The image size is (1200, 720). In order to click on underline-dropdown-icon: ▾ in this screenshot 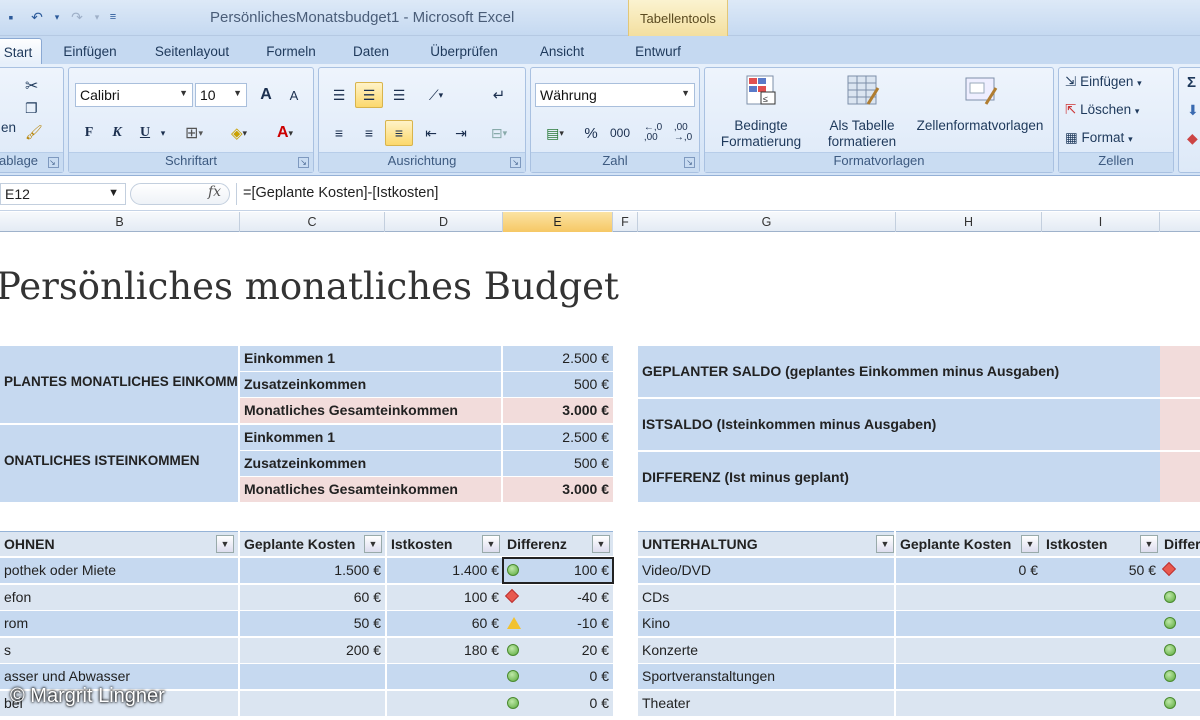, I will do `click(163, 133)`.